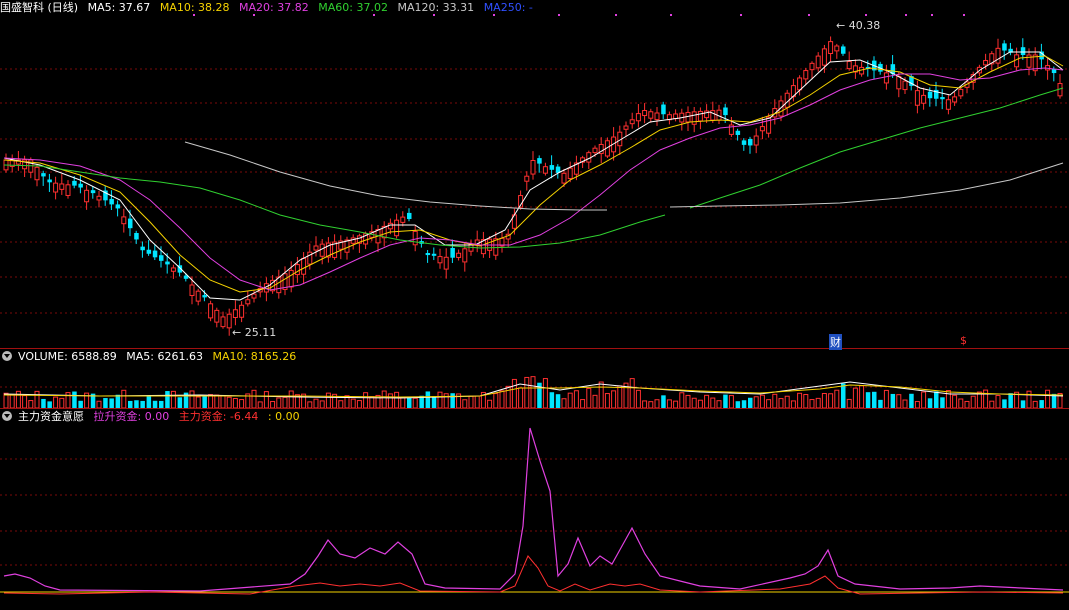 Image resolution: width=1069 pixels, height=610 pixels. Describe the element at coordinates (7, 356) in the screenshot. I see `volume-menu-icon` at that location.